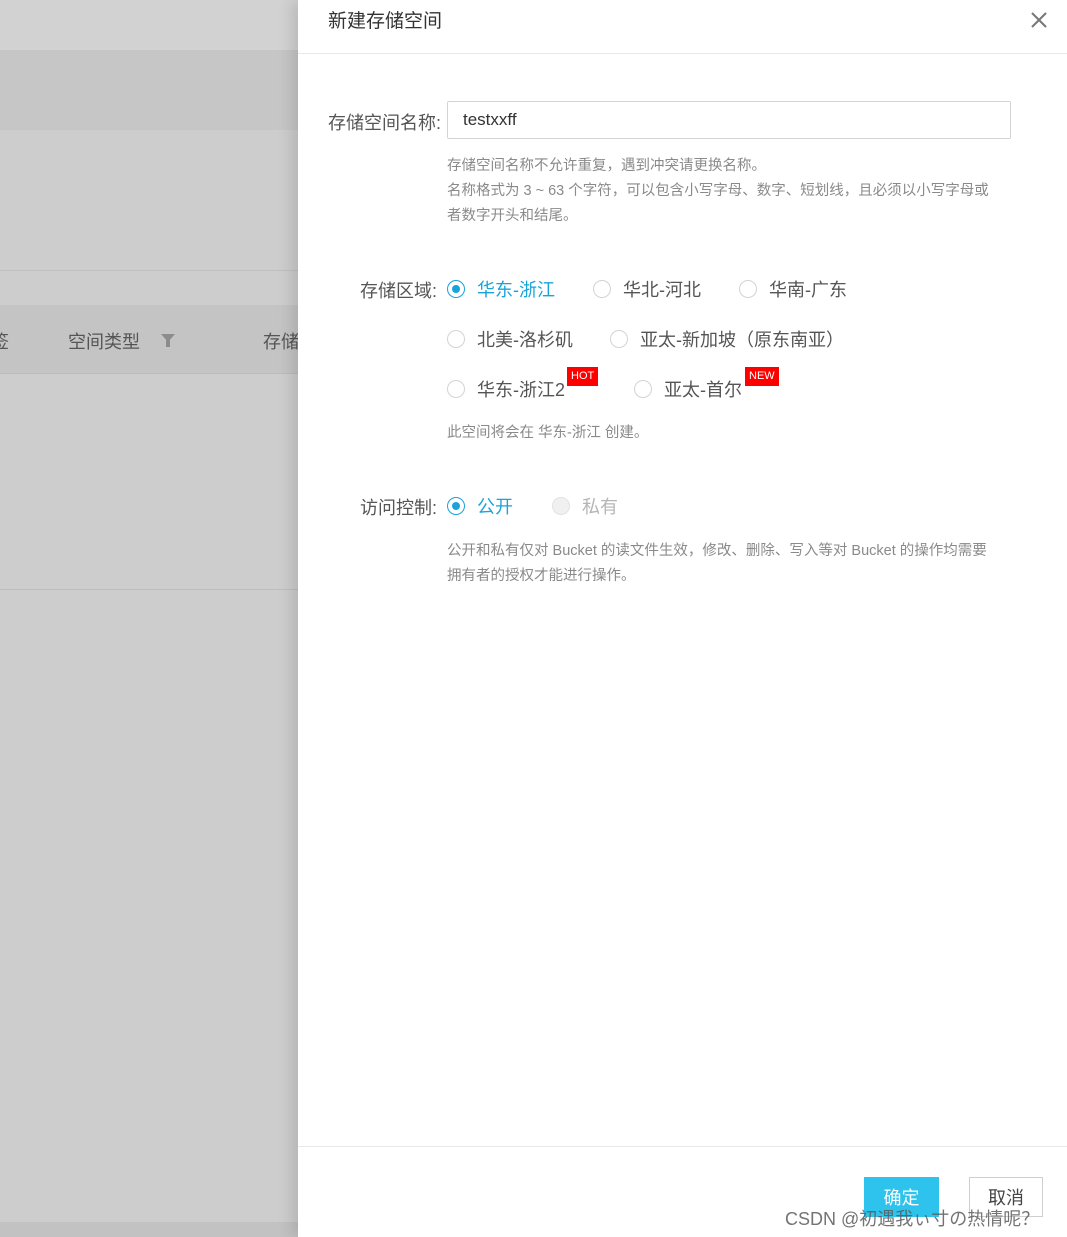  I want to click on region-option-north-hebei: 华北-河北, so click(647, 289).